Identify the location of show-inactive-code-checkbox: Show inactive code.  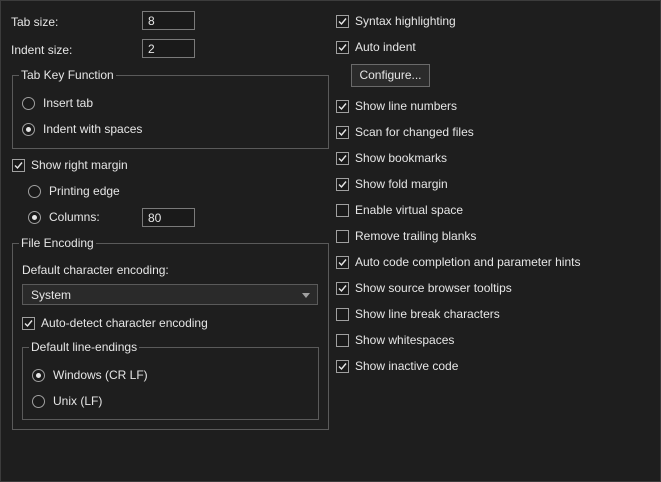
(397, 366).